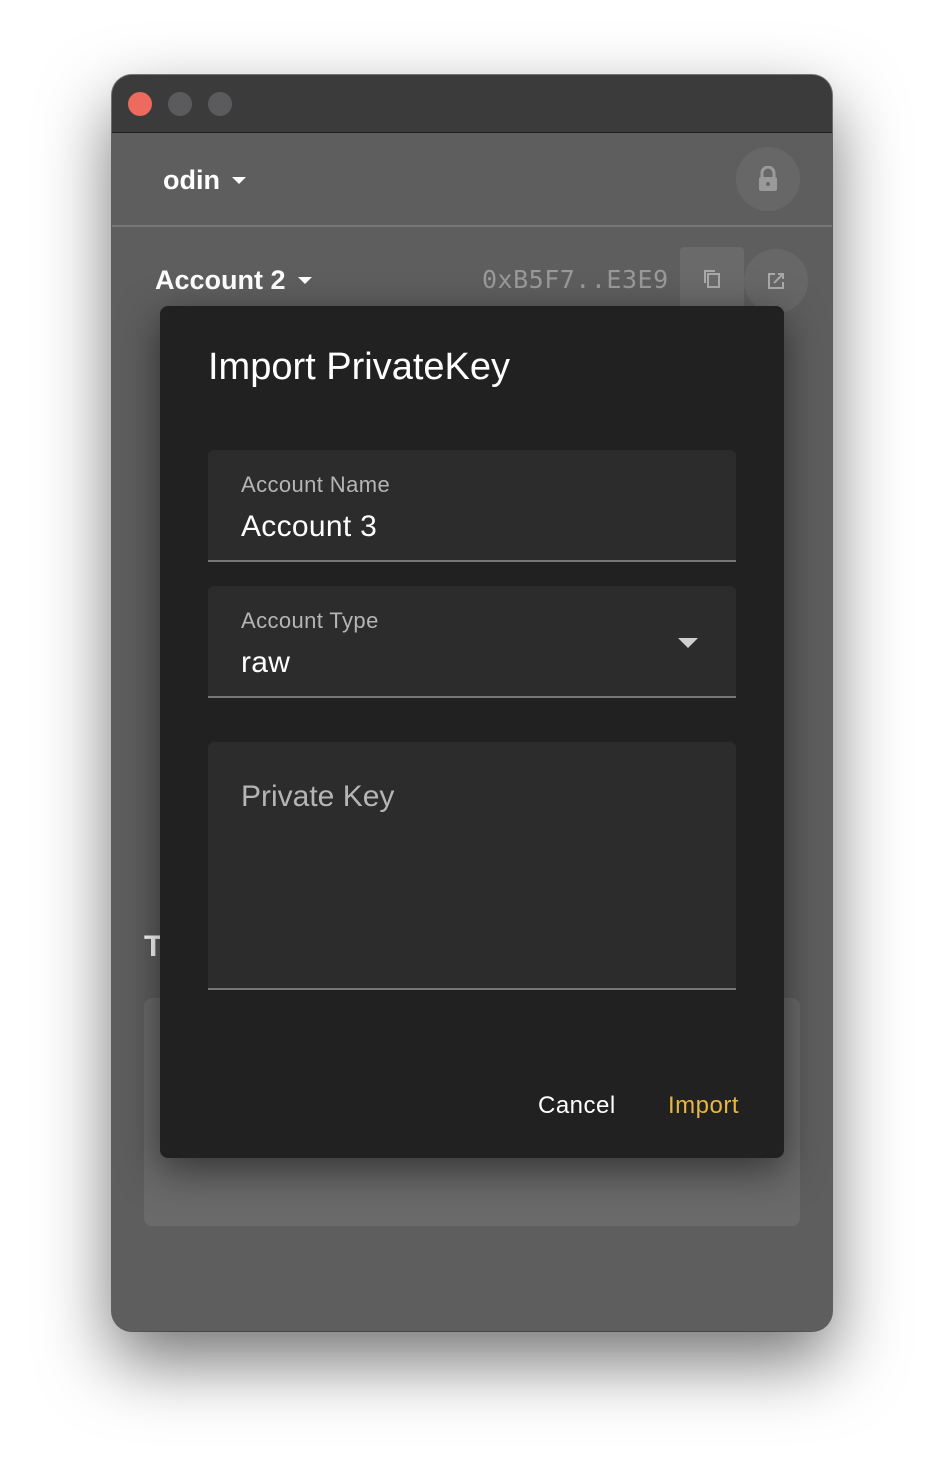  I want to click on account-name-field: Account Name Account 3, so click(472, 506).